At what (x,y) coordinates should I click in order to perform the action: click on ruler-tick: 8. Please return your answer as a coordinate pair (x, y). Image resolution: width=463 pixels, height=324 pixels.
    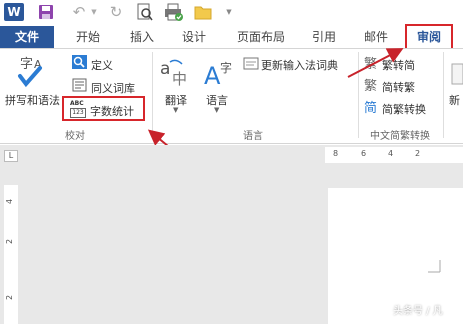
    Looking at the image, I should click on (336, 153).